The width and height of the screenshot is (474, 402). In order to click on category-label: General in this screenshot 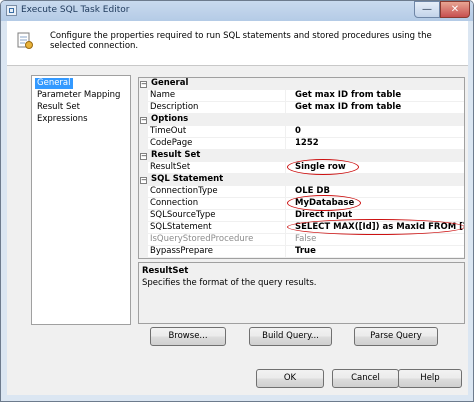, I will do `click(170, 83)`.